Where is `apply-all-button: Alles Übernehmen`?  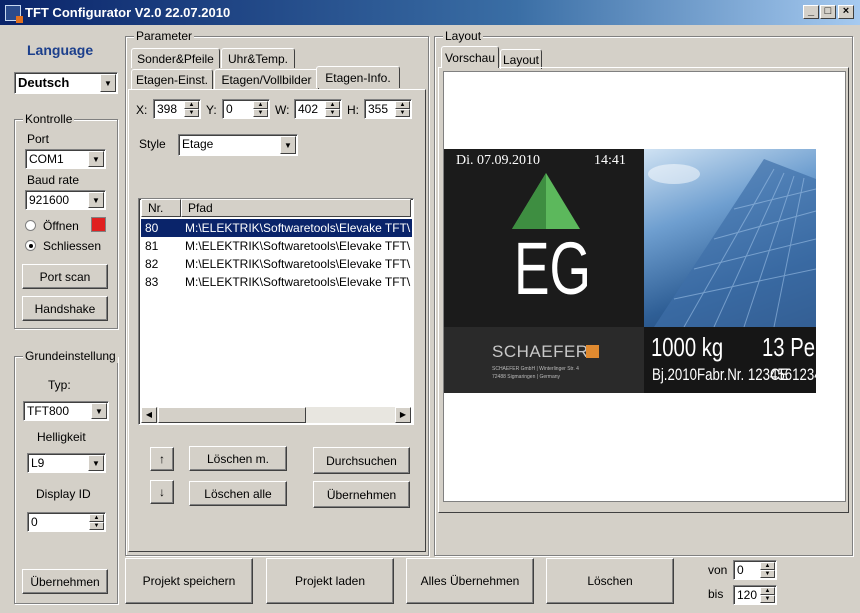 apply-all-button: Alles Übernehmen is located at coordinates (470, 581).